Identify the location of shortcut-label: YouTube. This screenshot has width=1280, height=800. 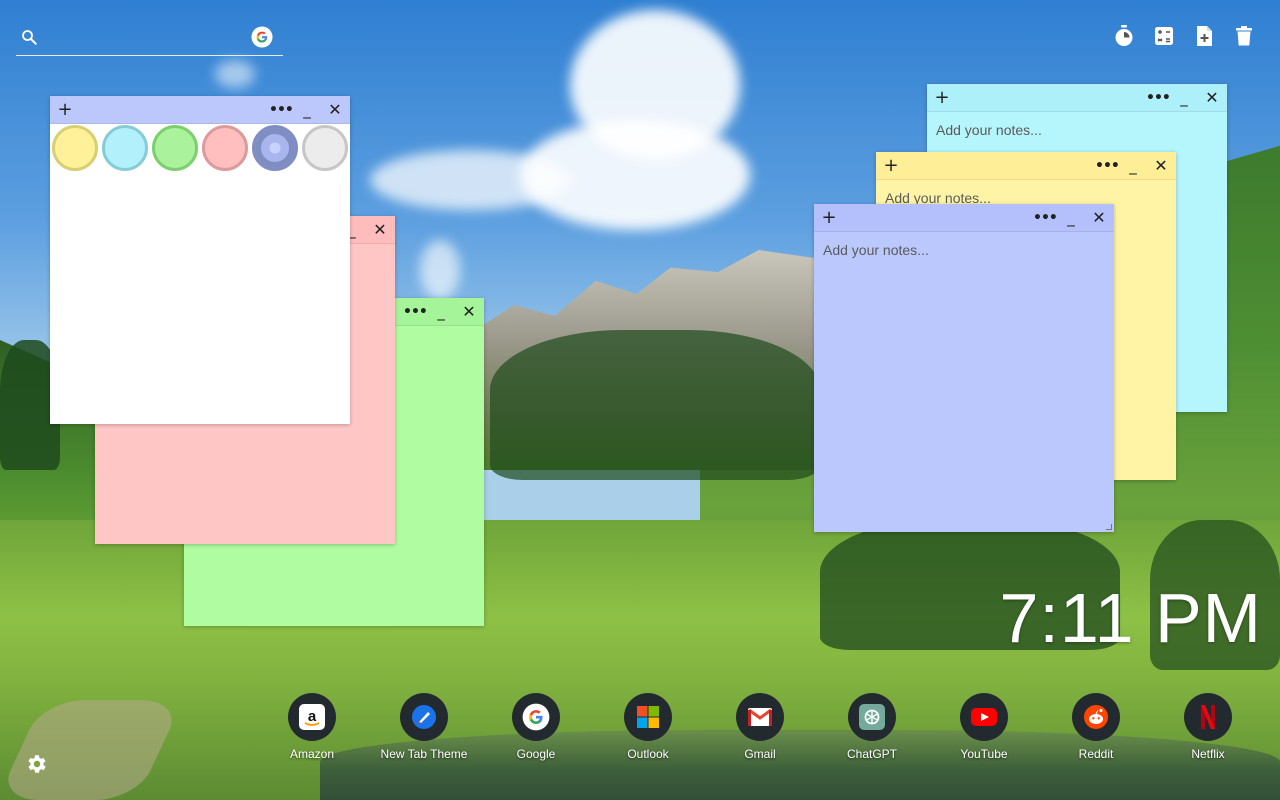
(984, 754).